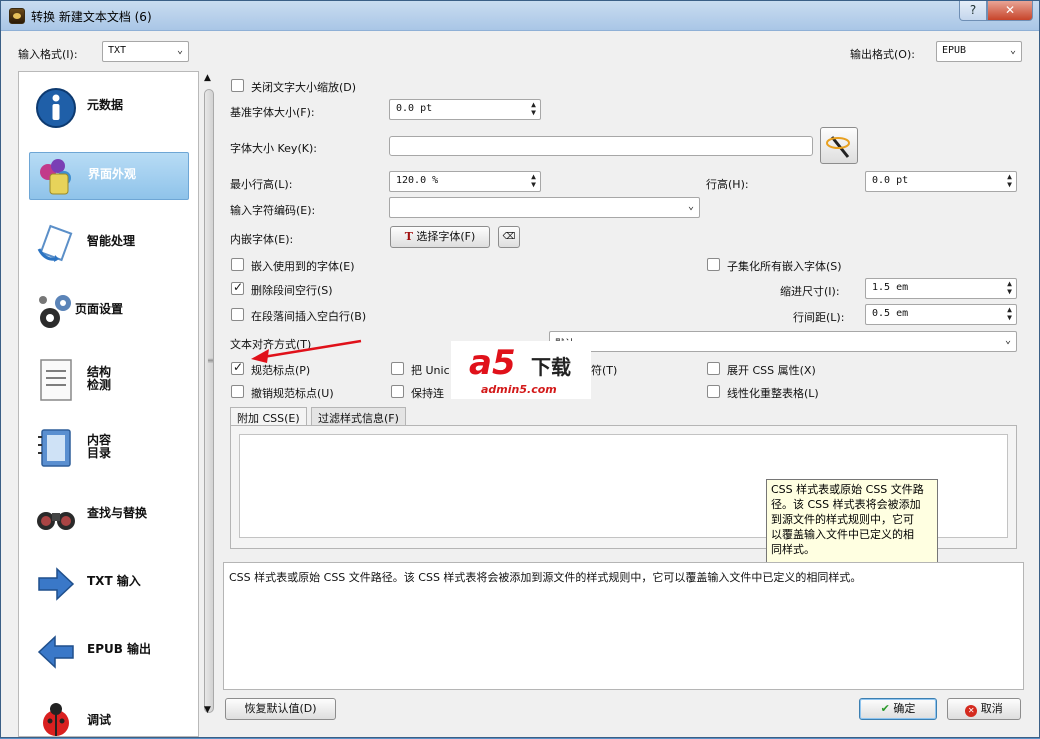 The width and height of the screenshot is (1040, 739). What do you see at coordinates (397, 391) in the screenshot?
I see `keep-ligatures-checkbox` at bounding box center [397, 391].